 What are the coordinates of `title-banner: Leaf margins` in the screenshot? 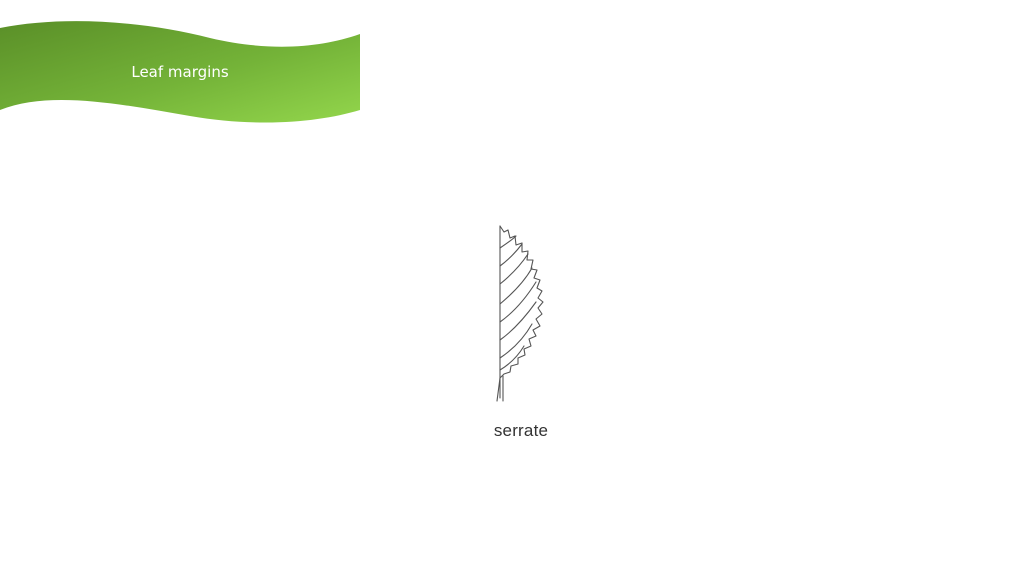 It's located at (181, 72).